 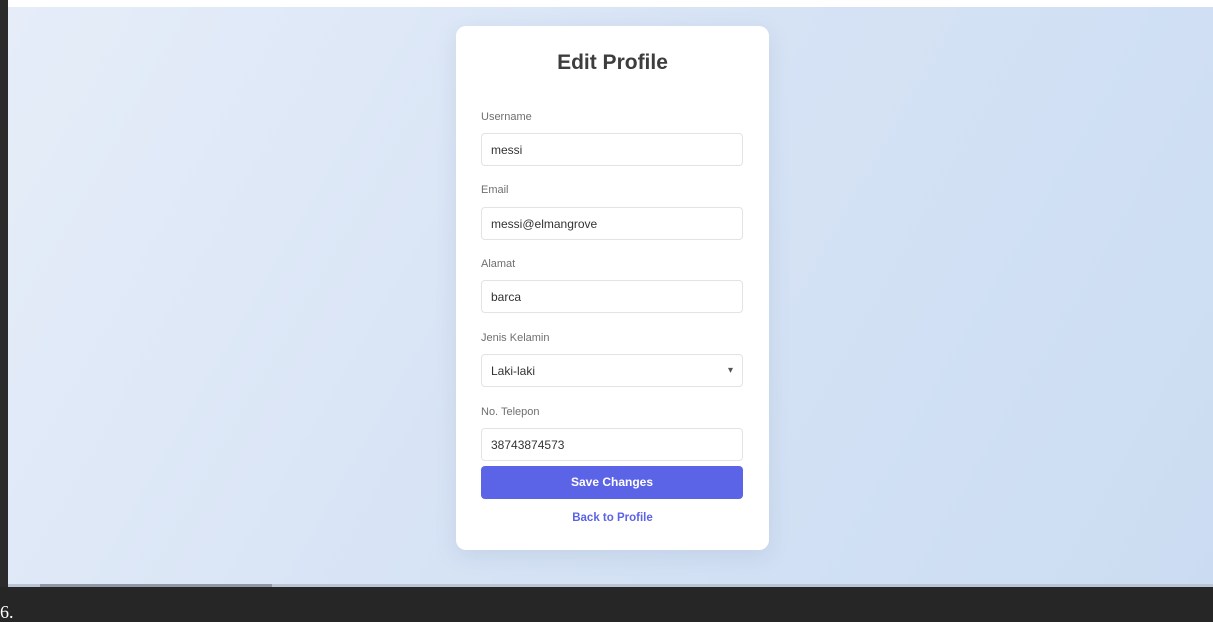 I want to click on alamat-input, so click(x=612, y=296).